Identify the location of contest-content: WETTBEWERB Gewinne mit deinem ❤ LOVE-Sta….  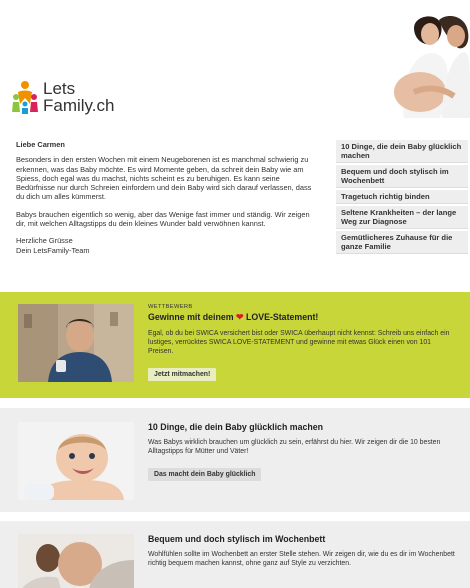
(302, 342).